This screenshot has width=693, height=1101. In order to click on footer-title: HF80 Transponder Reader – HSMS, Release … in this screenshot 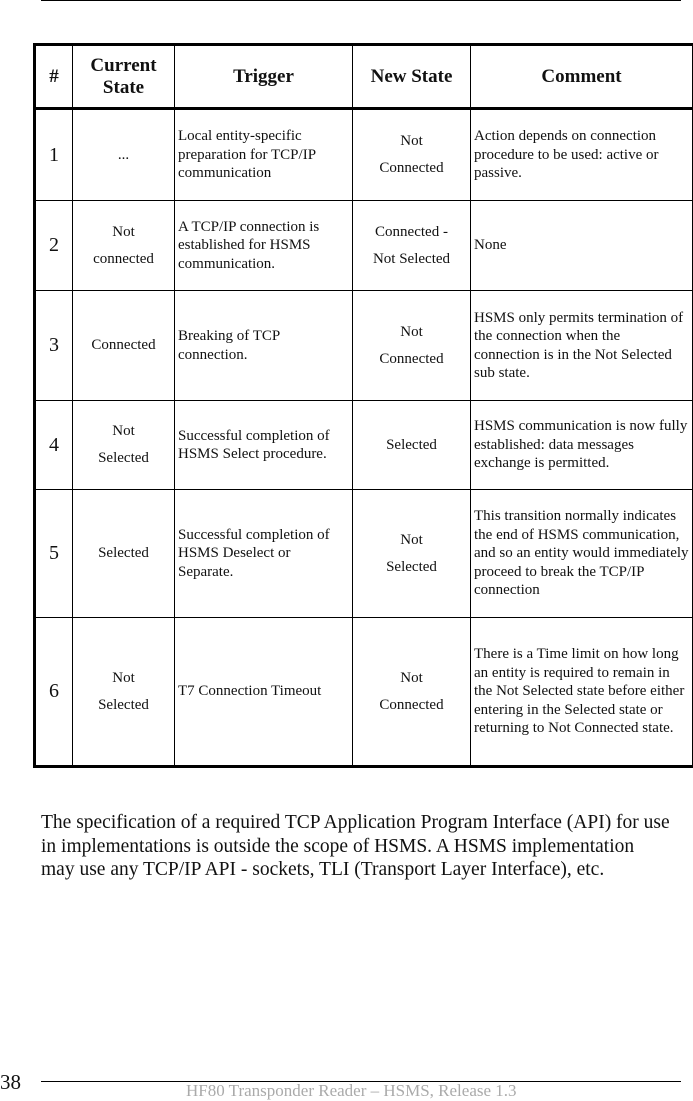, I will do `click(351, 1091)`.